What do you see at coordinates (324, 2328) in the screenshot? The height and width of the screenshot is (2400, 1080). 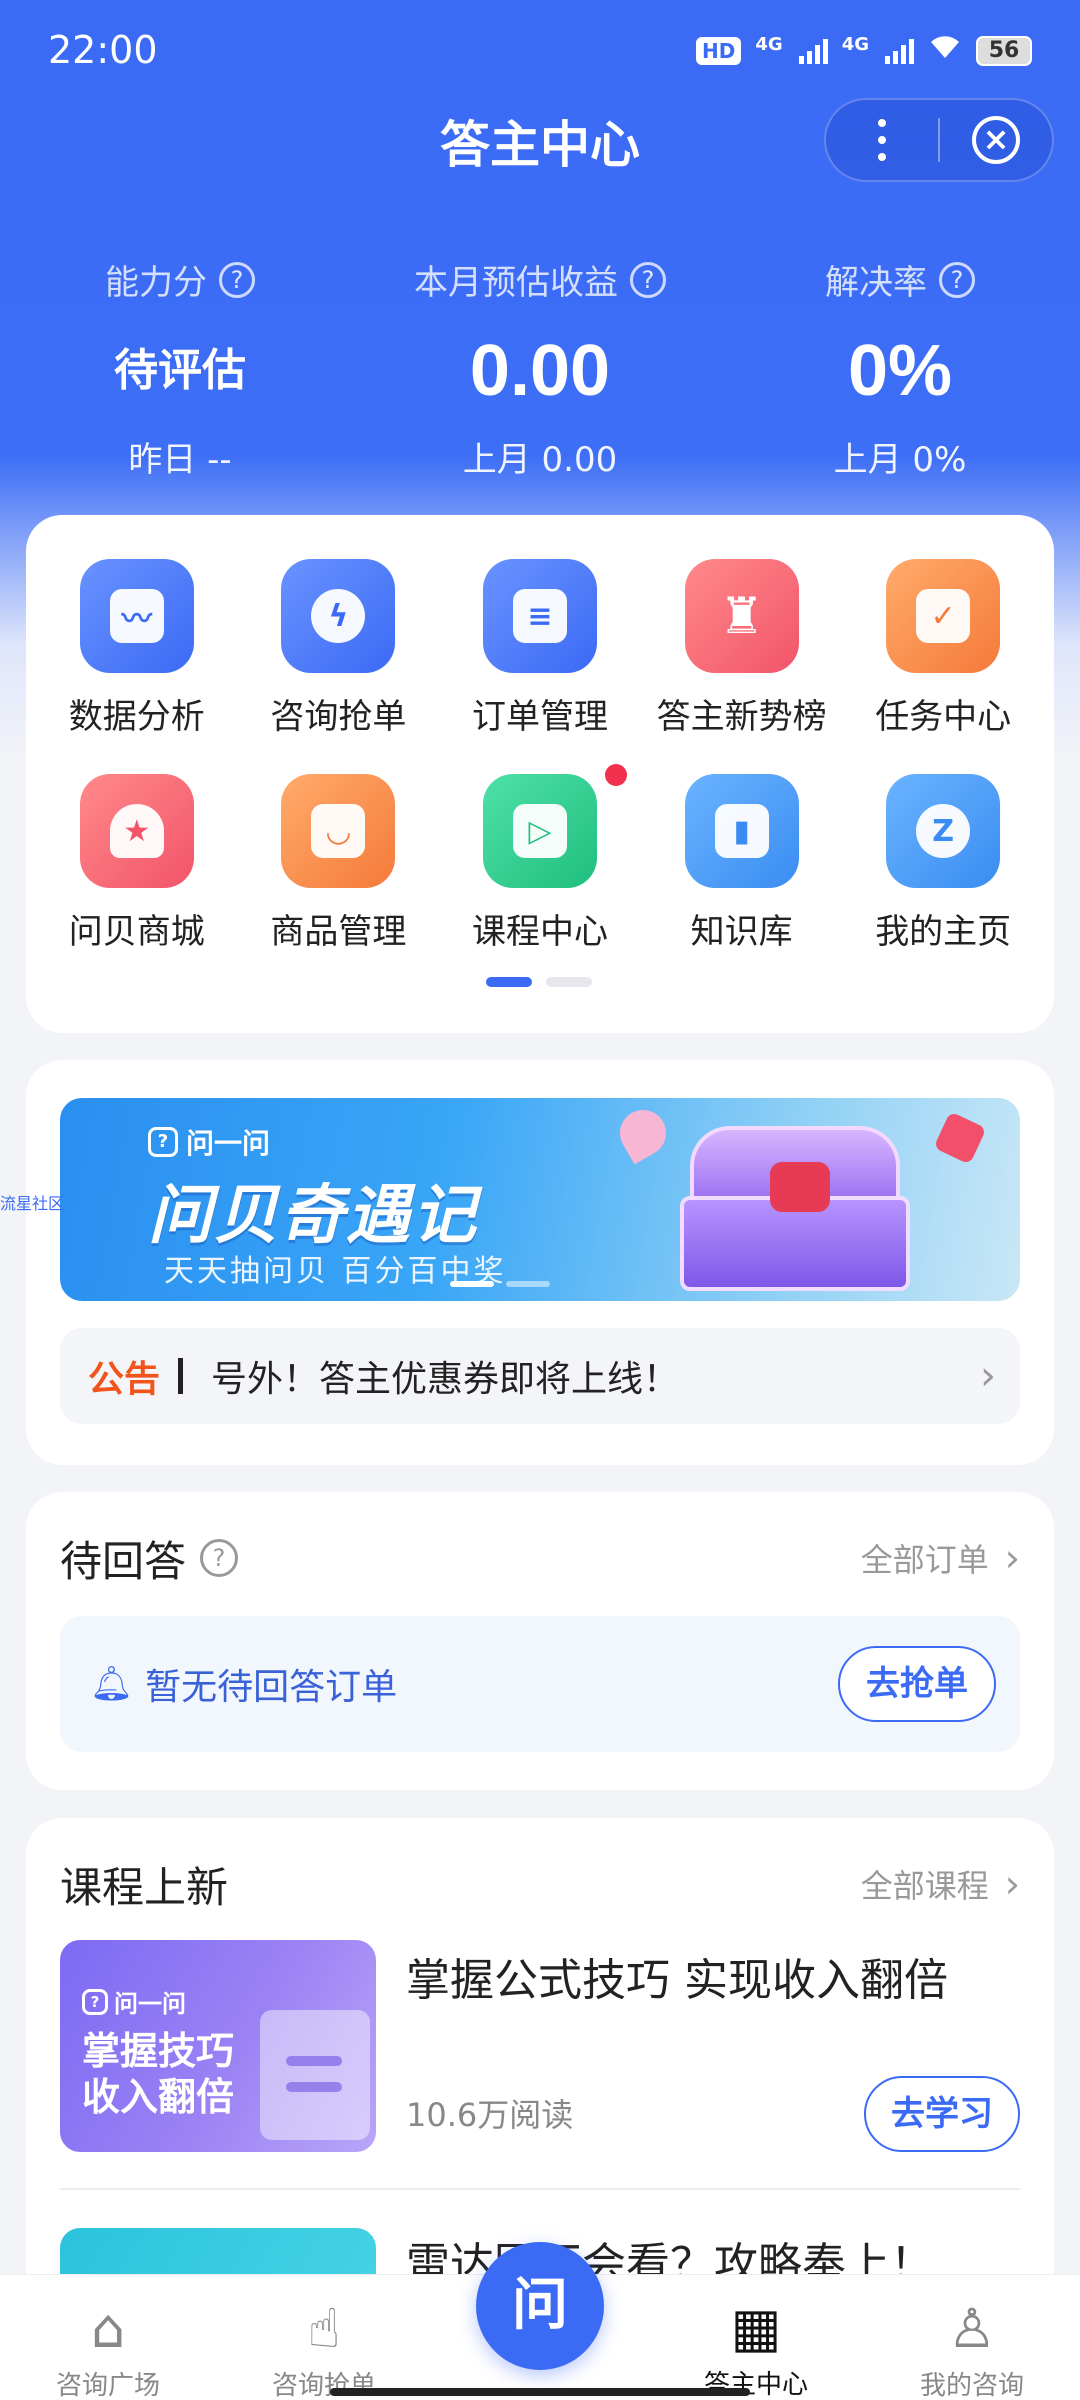 I see `tap-hand-icon: ☝` at bounding box center [324, 2328].